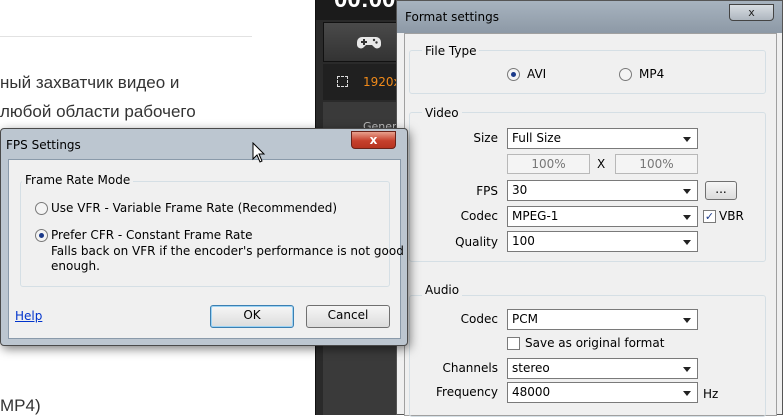  What do you see at coordinates (602, 392) in the screenshot?
I see `frequency-dropdown: 48000` at bounding box center [602, 392].